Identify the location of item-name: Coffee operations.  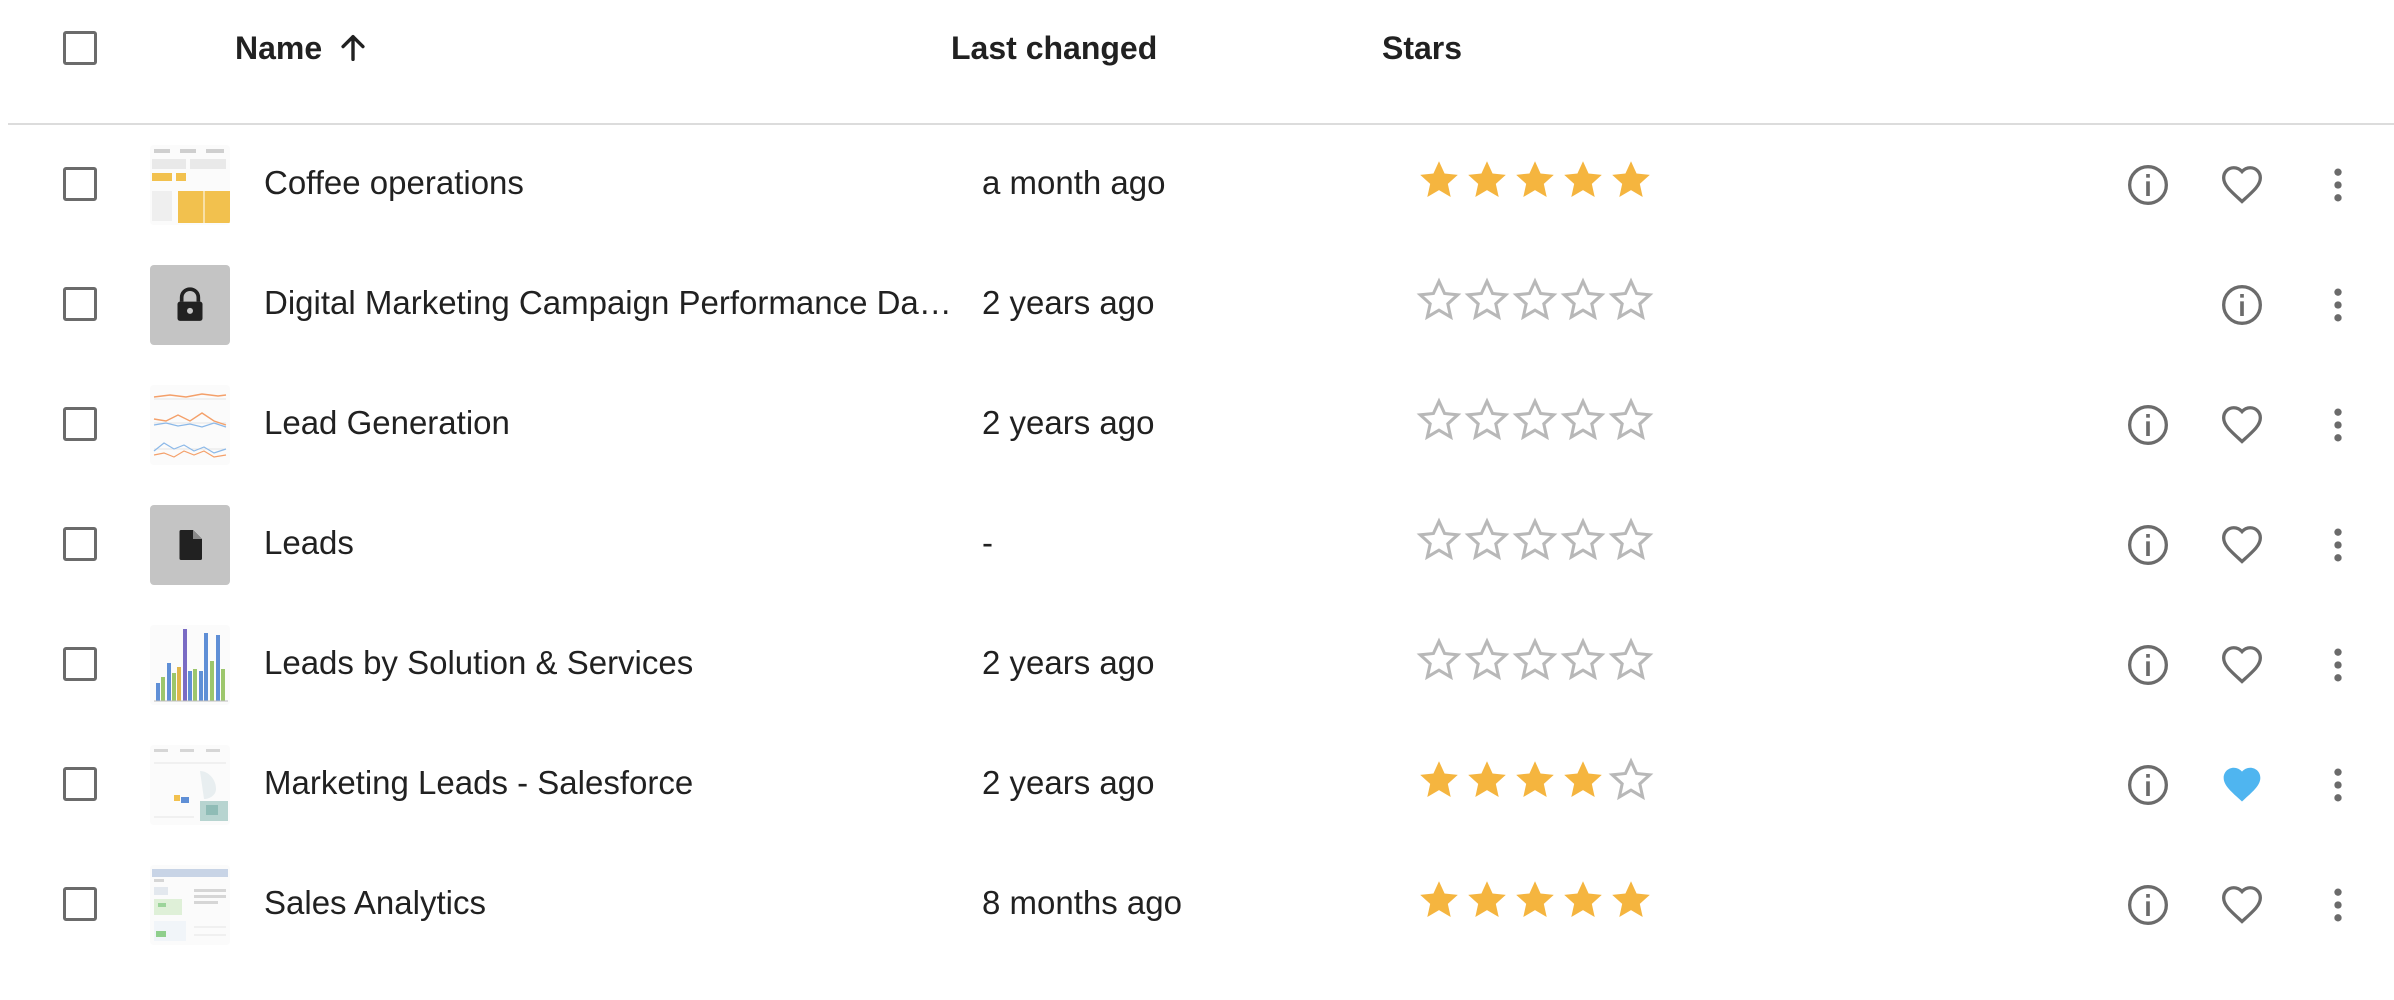
(614, 183).